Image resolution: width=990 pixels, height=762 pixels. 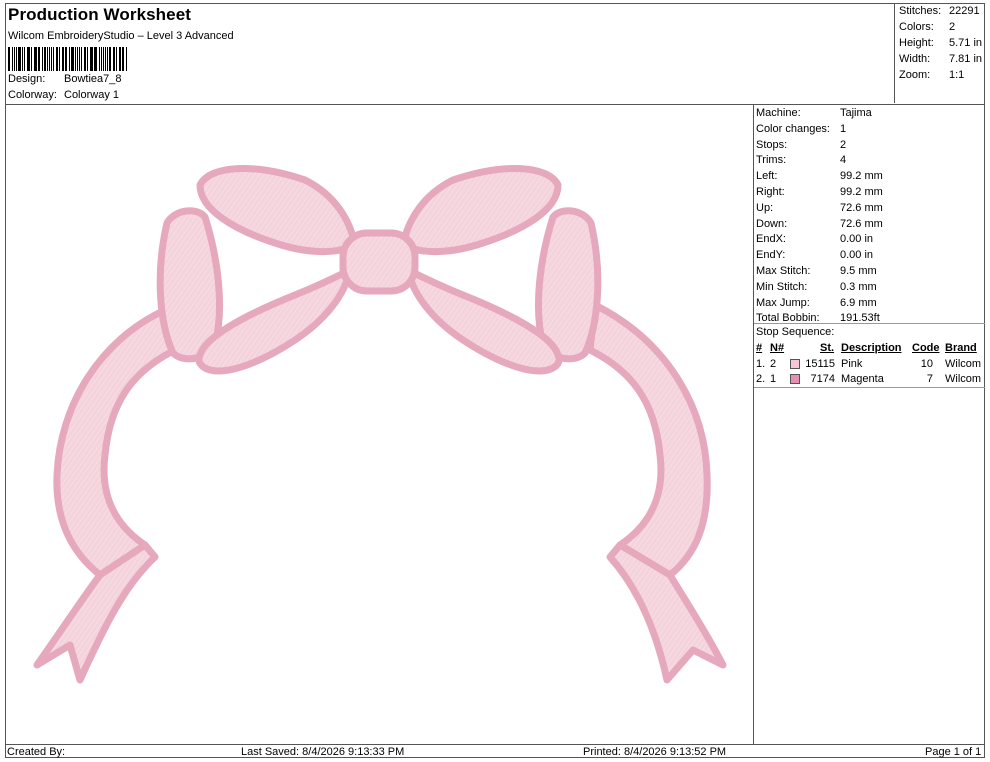 I want to click on right-streamer, so click(x=648, y=440).